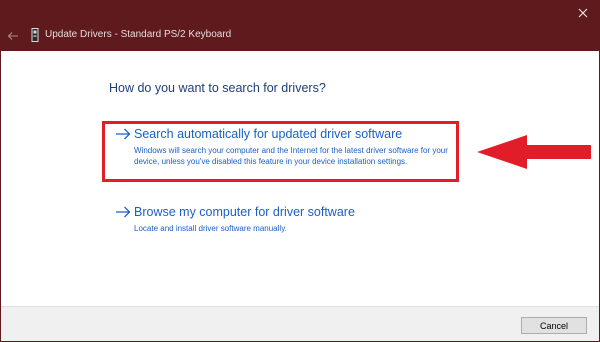  I want to click on option-title: Browse my computer for driver software, so click(244, 212).